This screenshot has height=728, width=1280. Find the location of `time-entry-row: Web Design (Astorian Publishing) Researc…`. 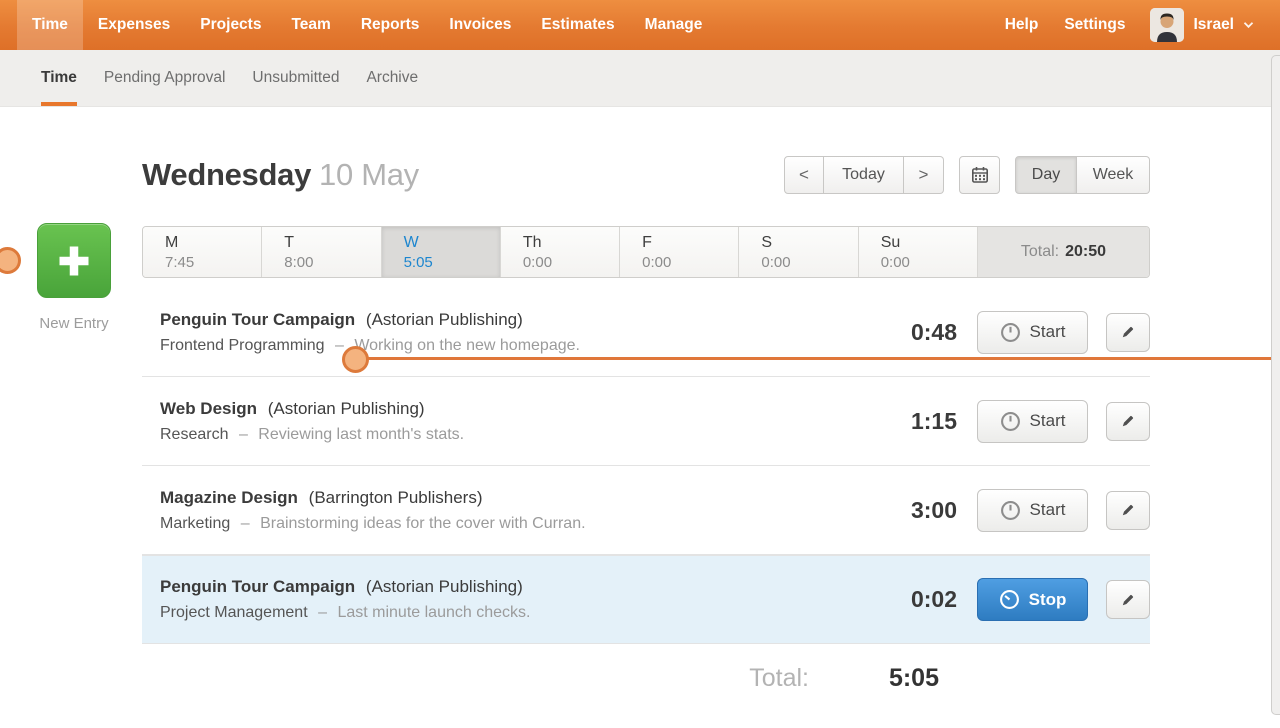

time-entry-row: Web Design (Astorian Publishing) Researc… is located at coordinates (646, 421).